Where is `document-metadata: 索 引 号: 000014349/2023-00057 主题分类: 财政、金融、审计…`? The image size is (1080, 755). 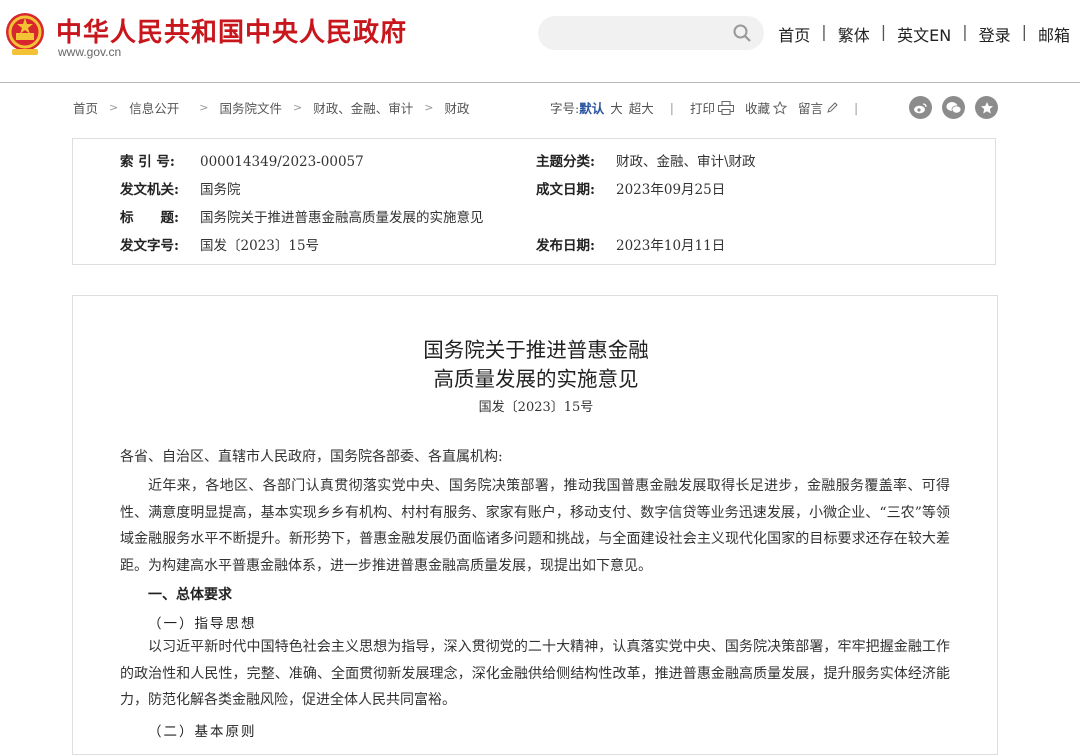 document-metadata: 索 引 号: 000014349/2023-00057 主题分类: 财政、金融、审计… is located at coordinates (534, 201).